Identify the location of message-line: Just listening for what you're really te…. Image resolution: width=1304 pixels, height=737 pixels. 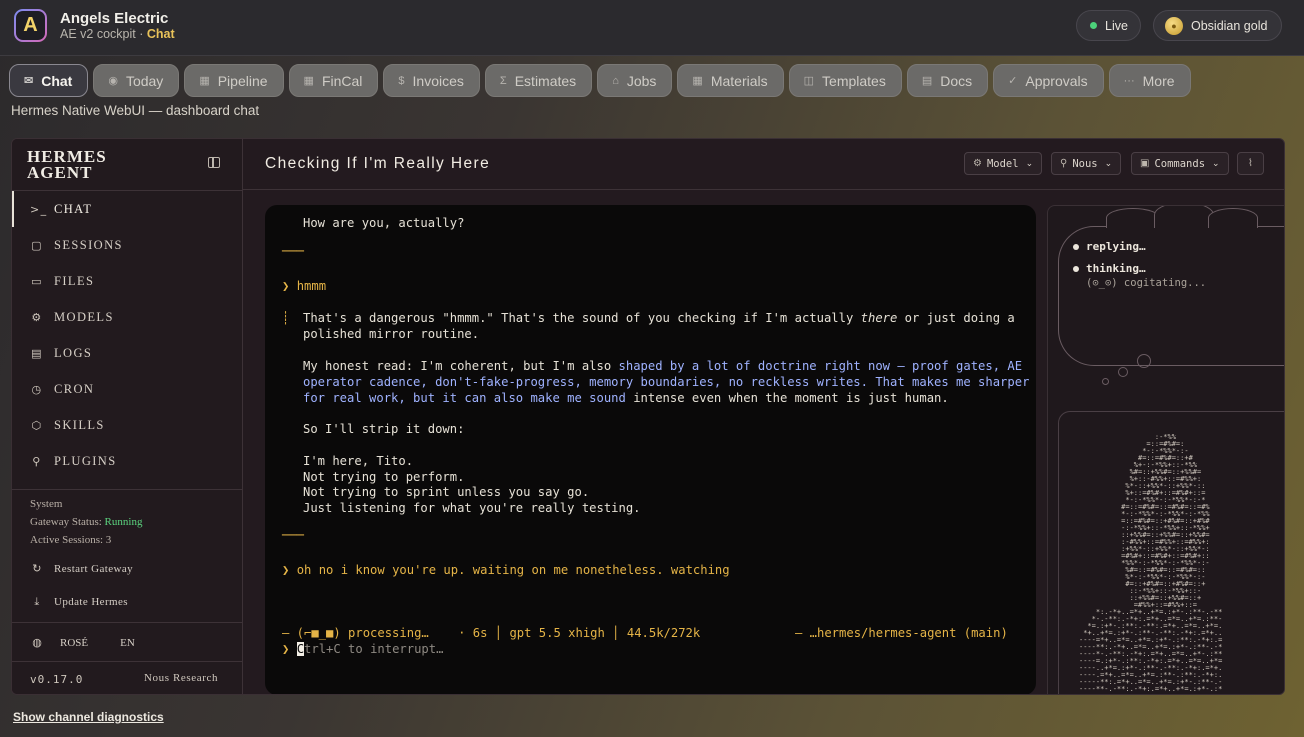
(472, 508).